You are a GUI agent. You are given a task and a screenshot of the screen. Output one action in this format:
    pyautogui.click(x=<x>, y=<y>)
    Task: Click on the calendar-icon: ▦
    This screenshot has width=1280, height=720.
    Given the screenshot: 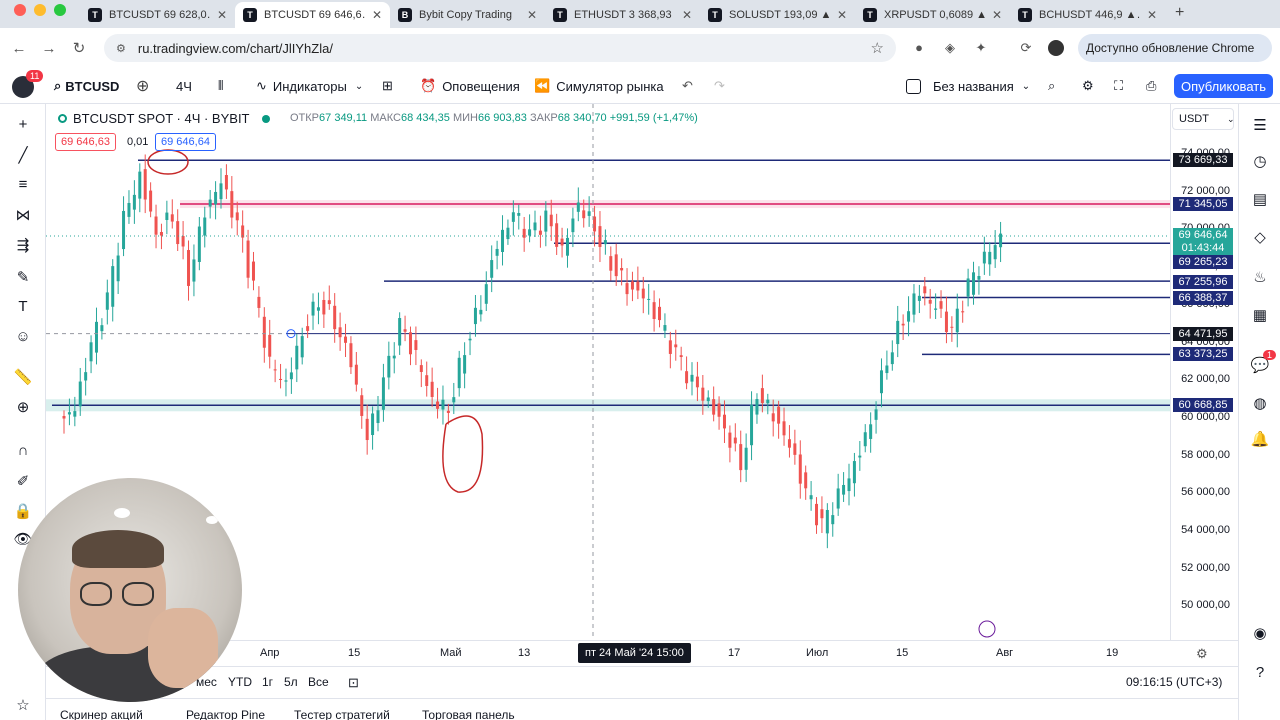 What is the action you would take?
    pyautogui.click(x=1260, y=317)
    